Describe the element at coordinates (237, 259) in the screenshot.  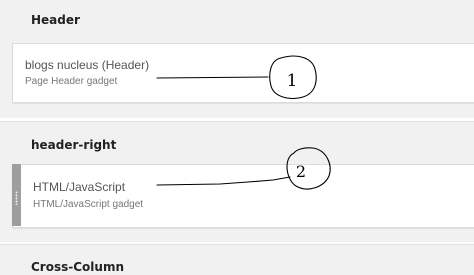
I see `layout-section-cross-column: Cross-Column` at that location.